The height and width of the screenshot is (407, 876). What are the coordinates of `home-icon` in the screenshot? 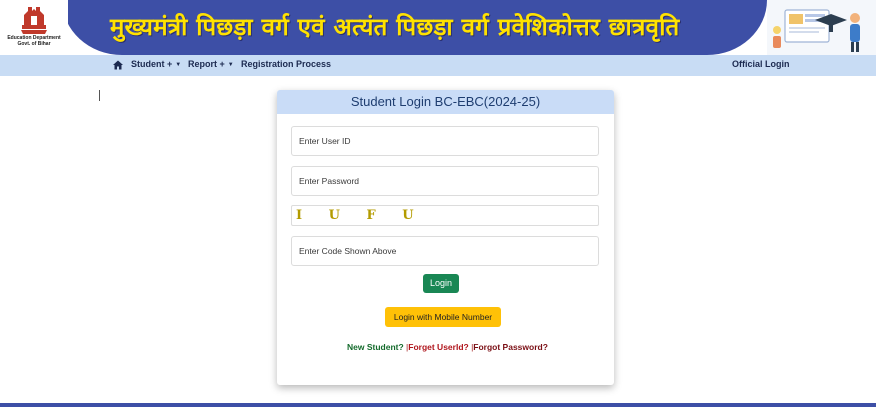 It's located at (118, 65).